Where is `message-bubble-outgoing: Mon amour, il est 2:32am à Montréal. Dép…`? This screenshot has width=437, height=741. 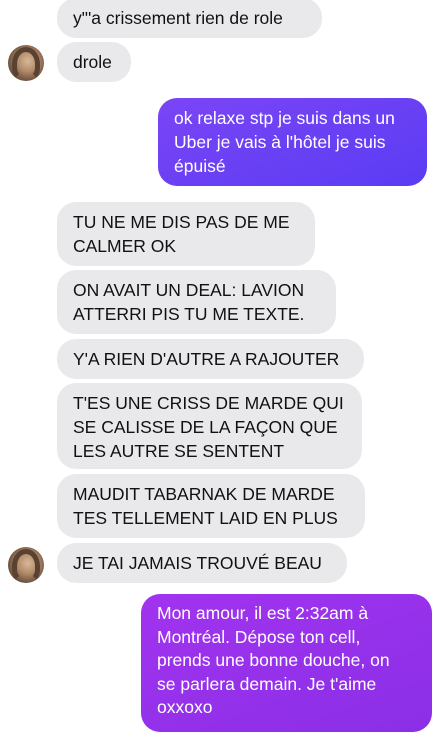
message-bubble-outgoing: Mon amour, il est 2:32am à Montréal. Dép… is located at coordinates (286, 663).